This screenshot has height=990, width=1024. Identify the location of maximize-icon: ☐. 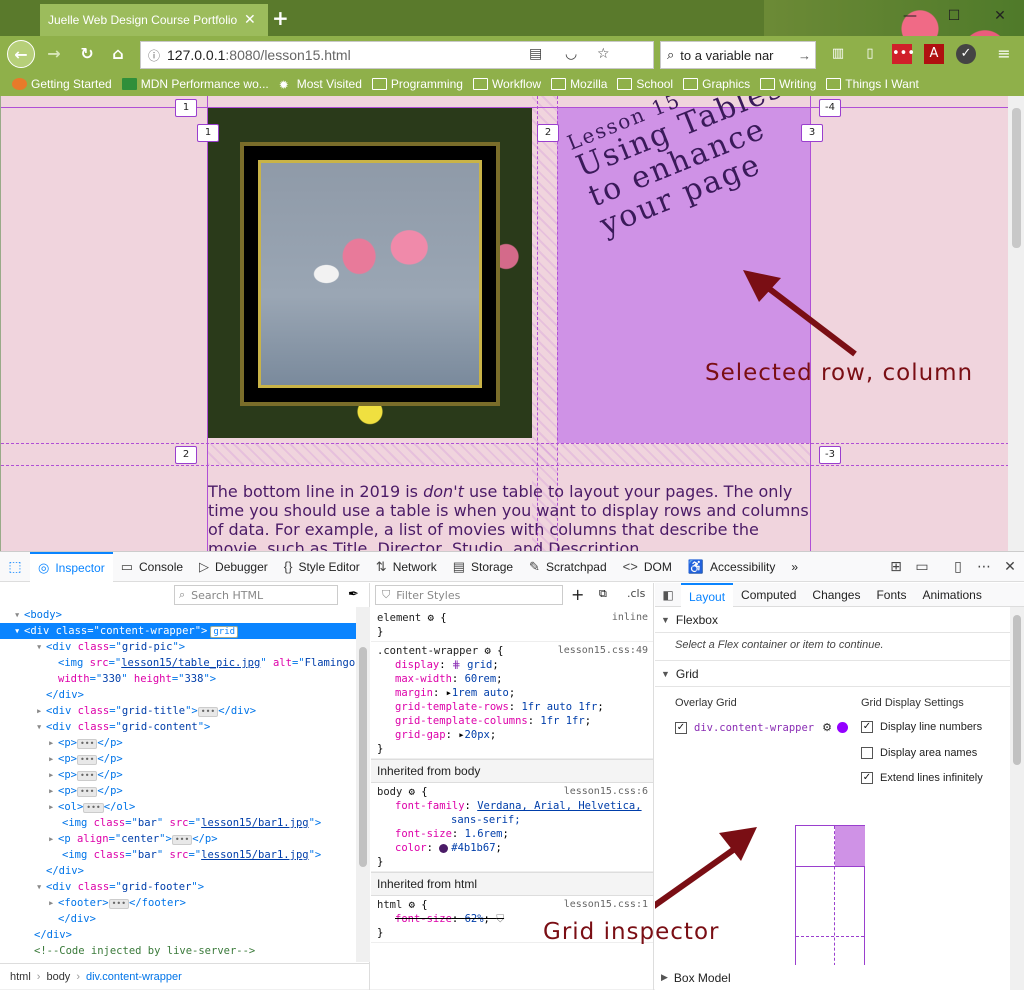
(954, 16).